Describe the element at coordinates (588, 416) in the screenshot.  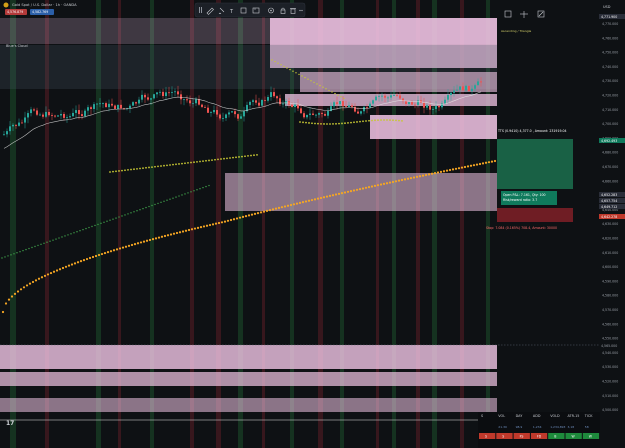
I see `stats-header: TICK` at that location.